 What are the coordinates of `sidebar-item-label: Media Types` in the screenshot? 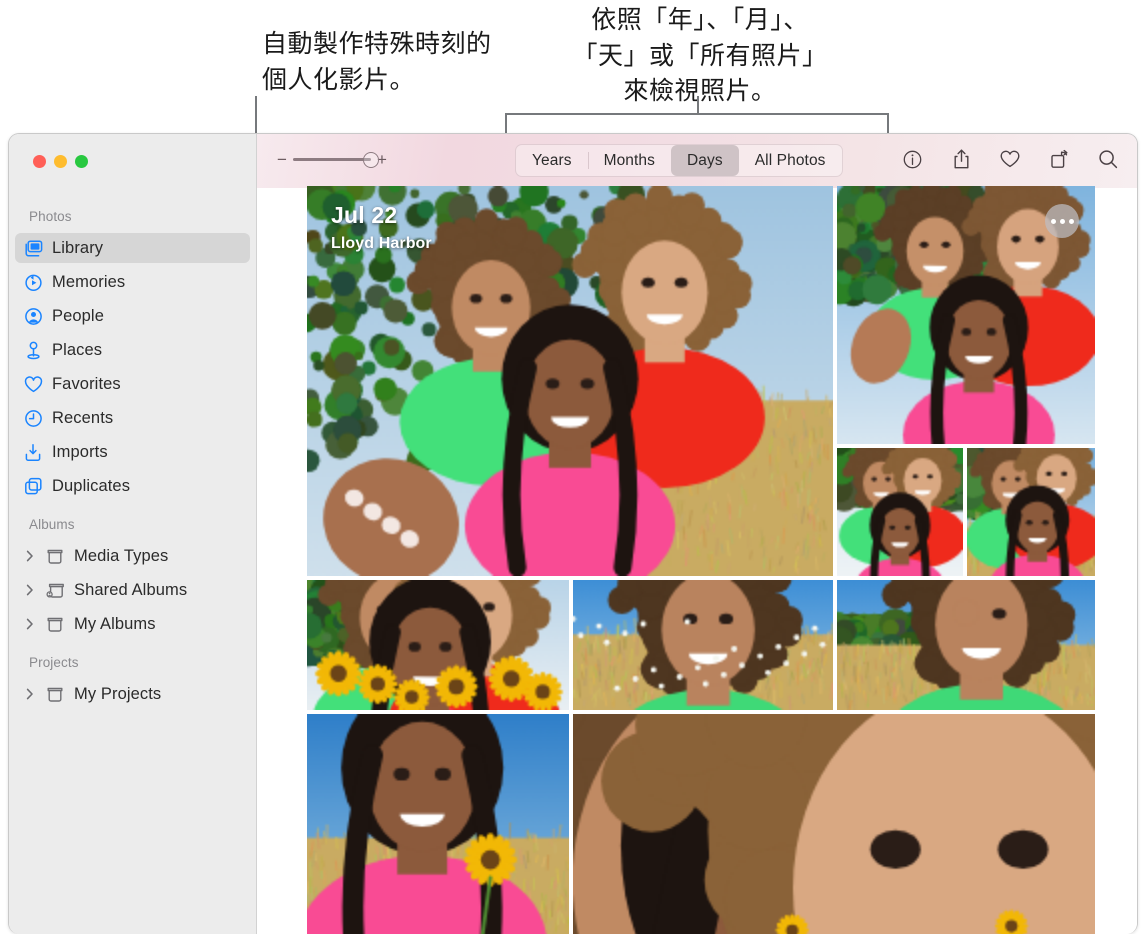 It's located at (121, 555).